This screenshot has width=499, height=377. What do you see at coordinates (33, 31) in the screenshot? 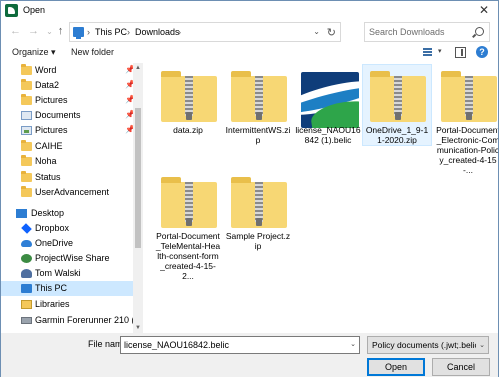
I see `forward-button: →` at bounding box center [33, 31].